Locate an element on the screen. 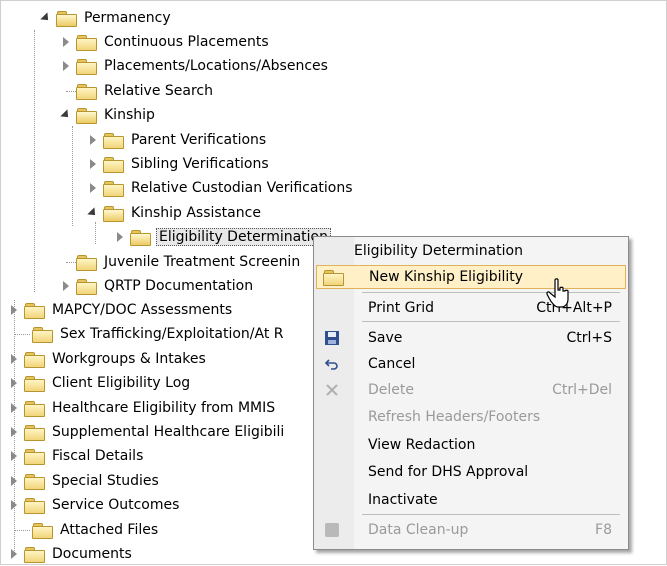  menu-item-refresh-headers: Refresh Headers/Footers is located at coordinates (470, 417).